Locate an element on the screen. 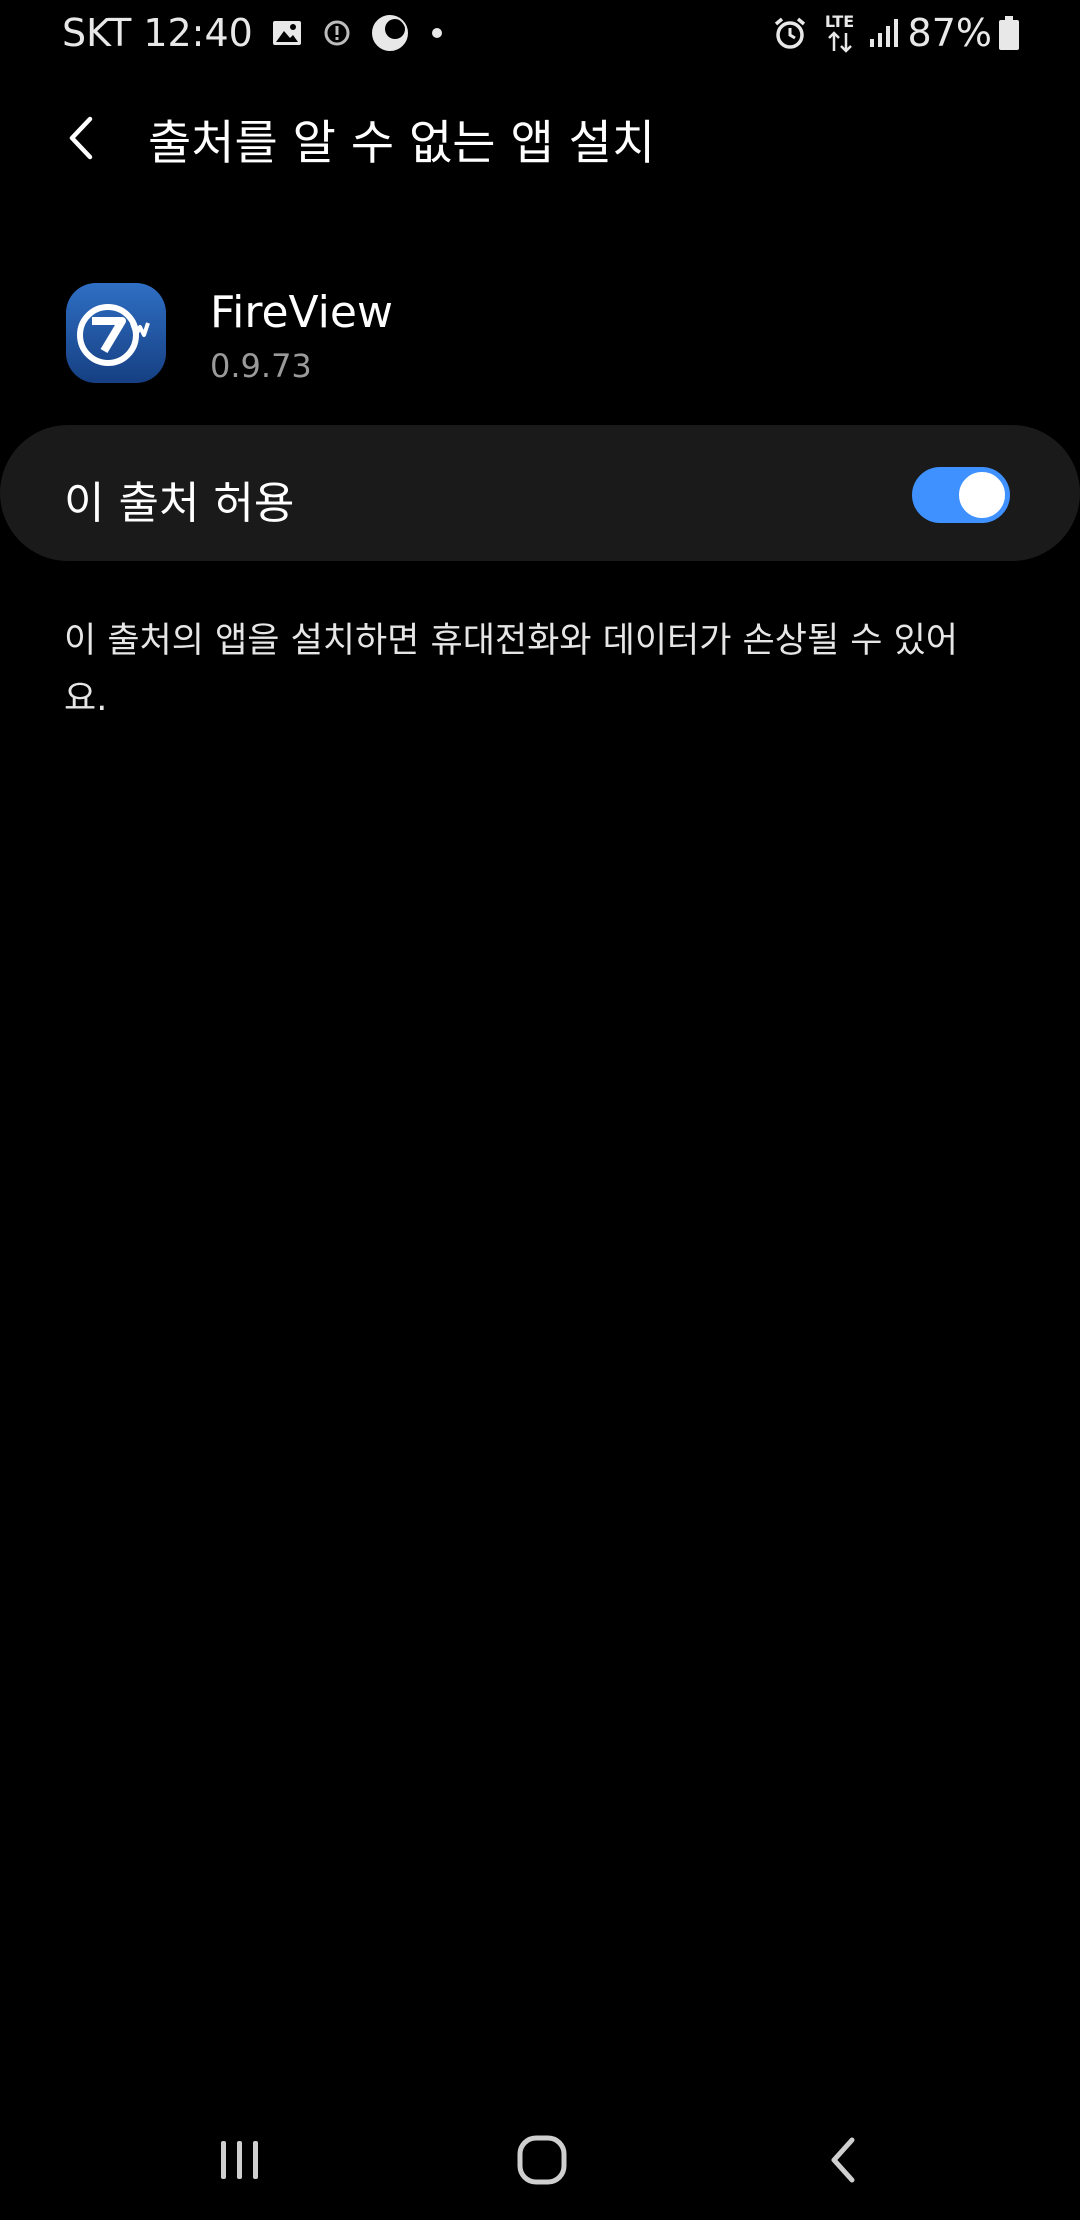 This screenshot has height=2220, width=1080. toggle-knob is located at coordinates (982, 495).